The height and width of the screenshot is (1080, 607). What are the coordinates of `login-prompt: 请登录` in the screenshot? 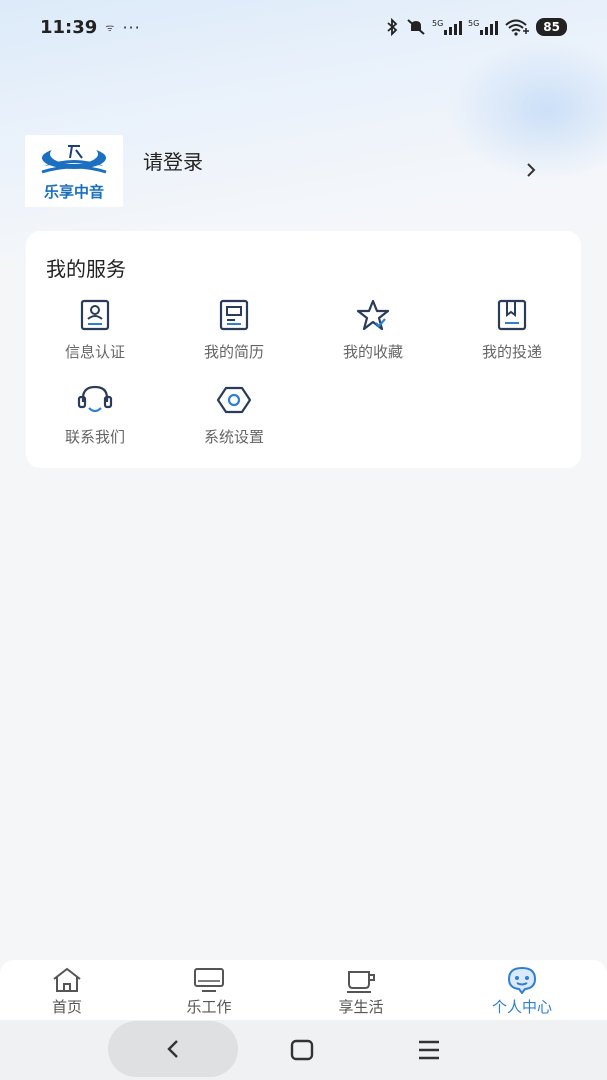 It's located at (173, 160).